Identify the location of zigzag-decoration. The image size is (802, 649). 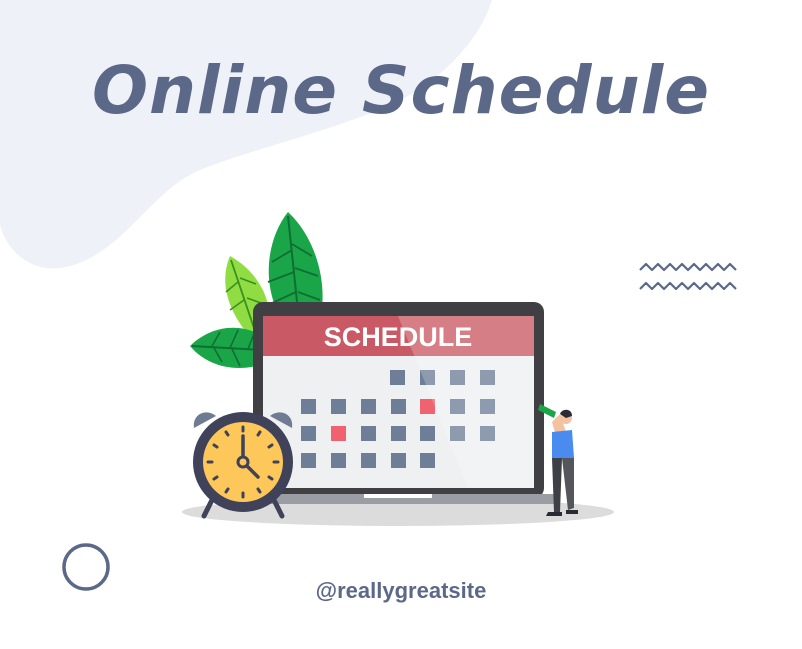
(688, 276).